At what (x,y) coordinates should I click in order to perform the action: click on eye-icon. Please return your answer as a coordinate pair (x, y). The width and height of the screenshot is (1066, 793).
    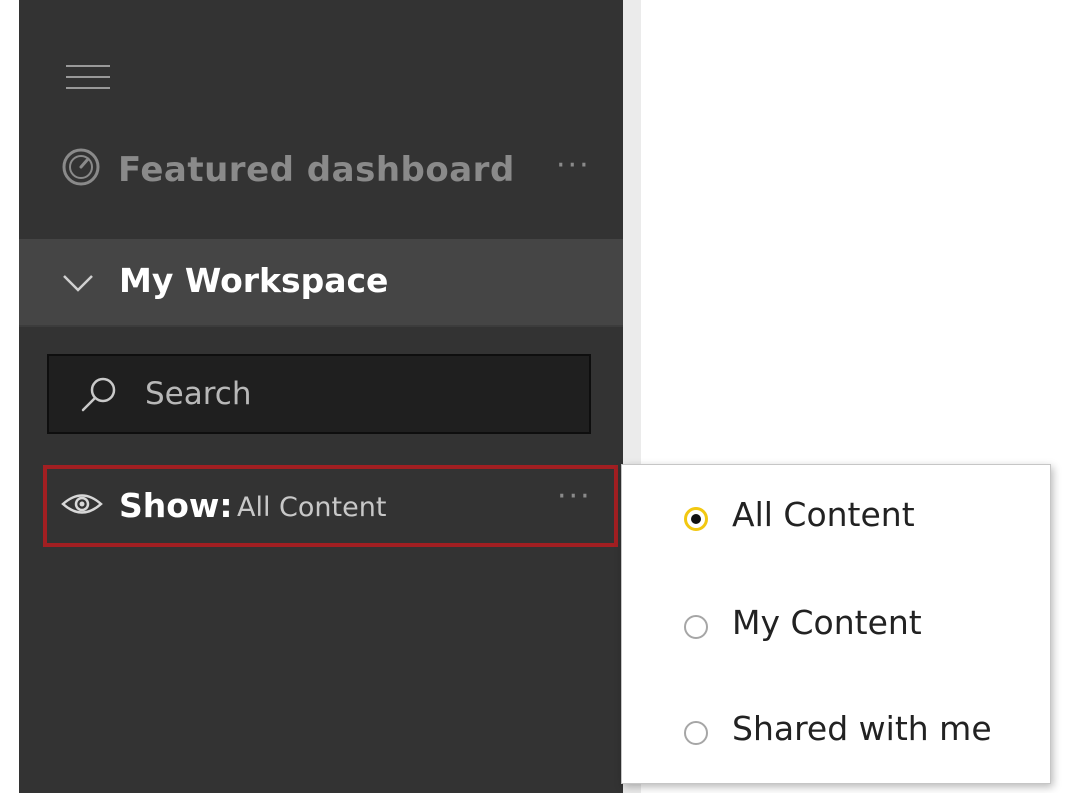
    Looking at the image, I should click on (82, 504).